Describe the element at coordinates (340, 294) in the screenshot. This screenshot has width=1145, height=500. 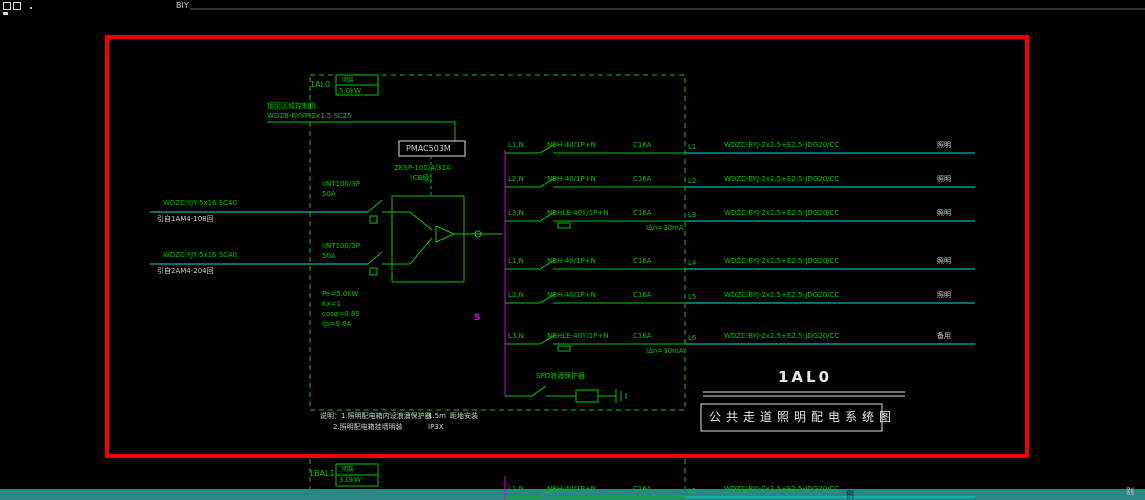
I see `calc-pe: Pe=5.0kW` at that location.